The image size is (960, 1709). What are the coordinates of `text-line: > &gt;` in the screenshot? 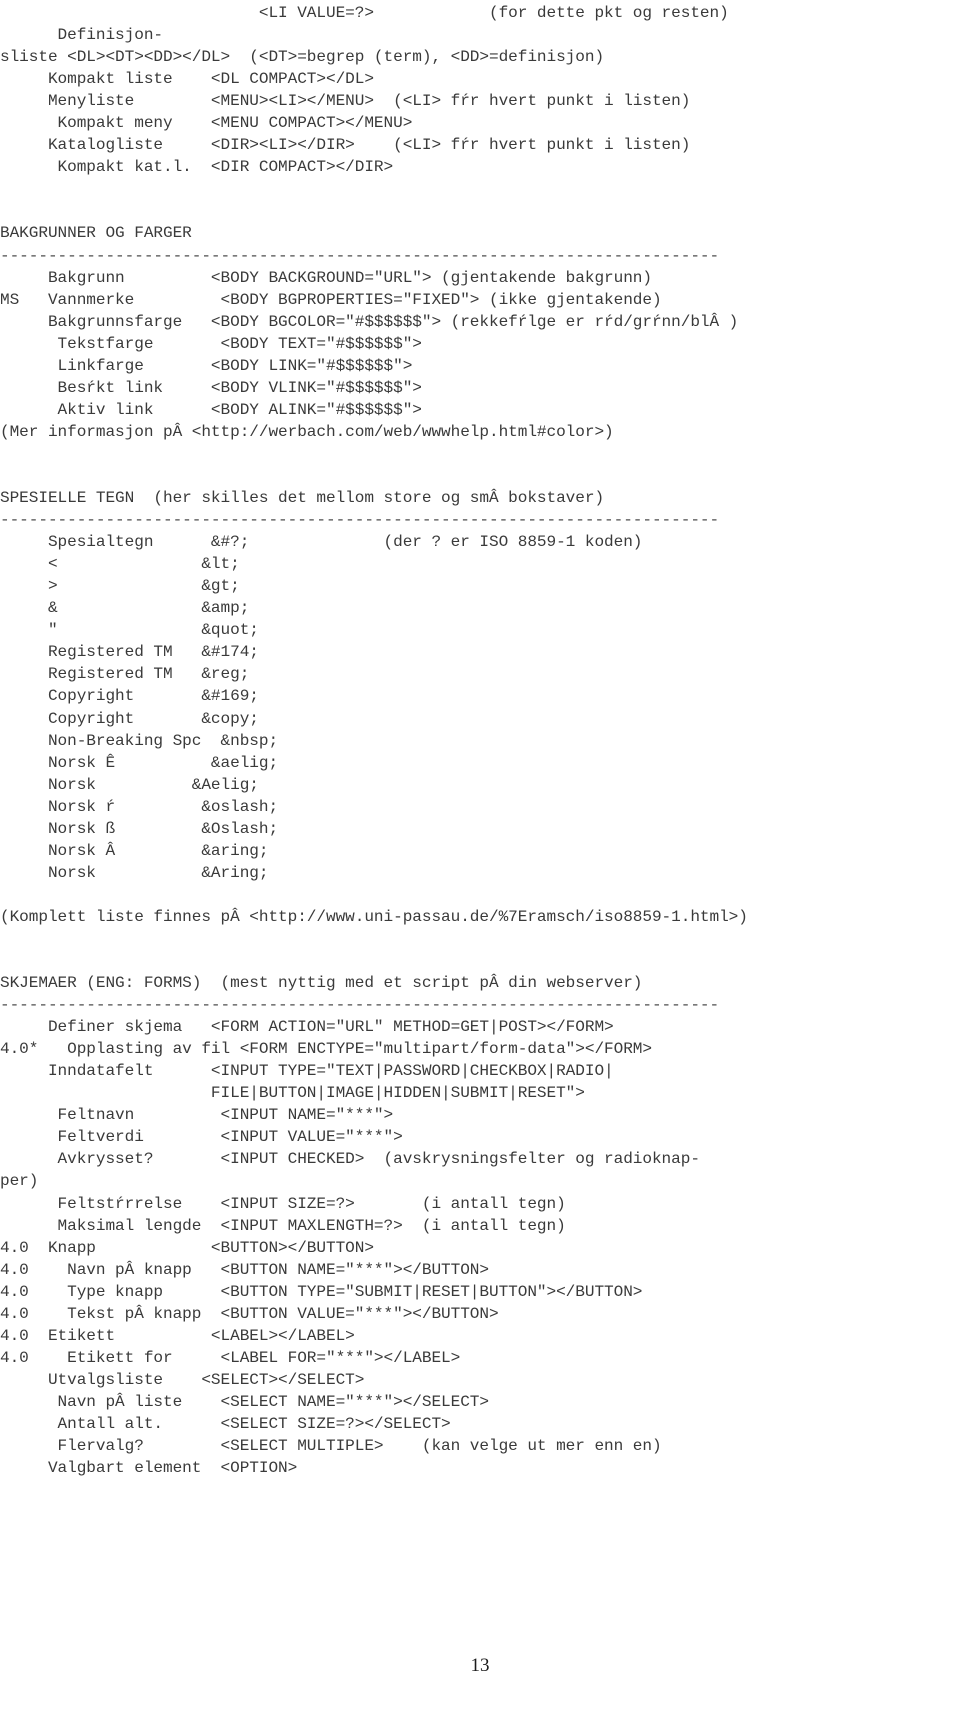 It's located at (120, 586).